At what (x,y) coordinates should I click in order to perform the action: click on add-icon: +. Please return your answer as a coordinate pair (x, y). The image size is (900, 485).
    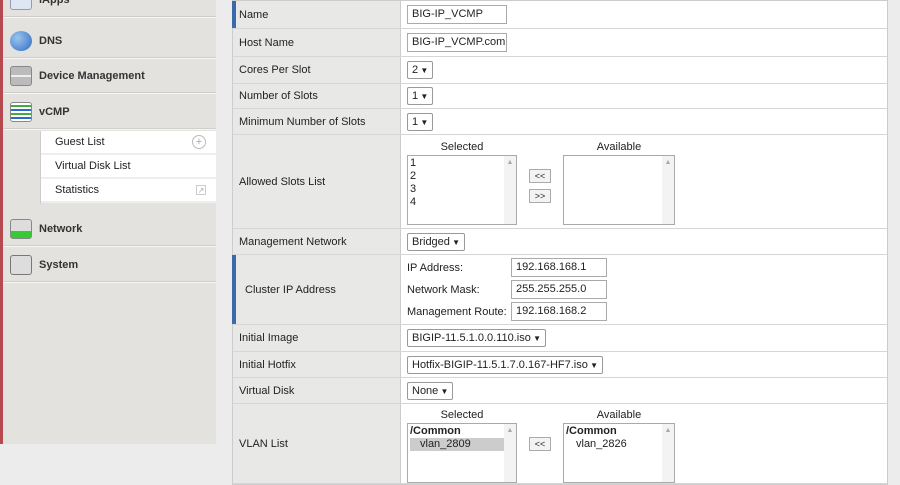
    Looking at the image, I should click on (199, 142).